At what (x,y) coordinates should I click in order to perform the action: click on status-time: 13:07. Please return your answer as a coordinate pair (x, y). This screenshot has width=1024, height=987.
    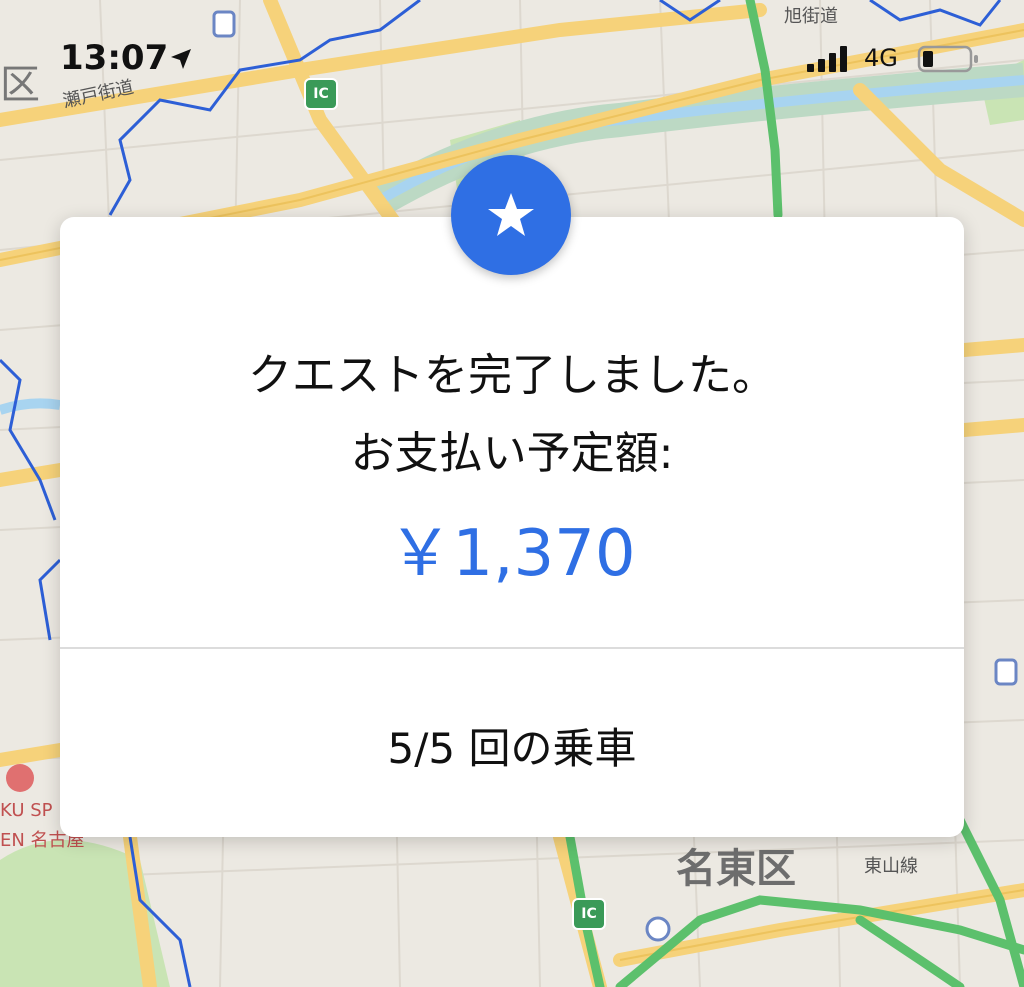
    Looking at the image, I should click on (114, 58).